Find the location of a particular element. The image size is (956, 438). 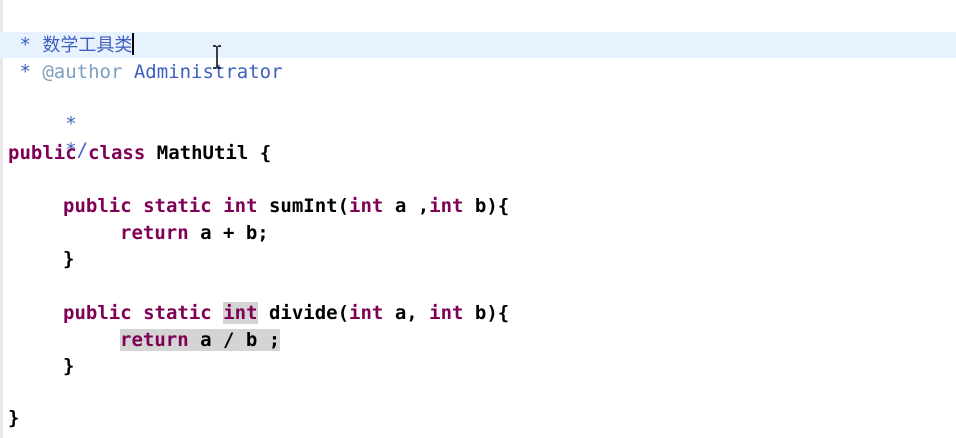

code-line-comment-close: */ is located at coordinates (478, 136).